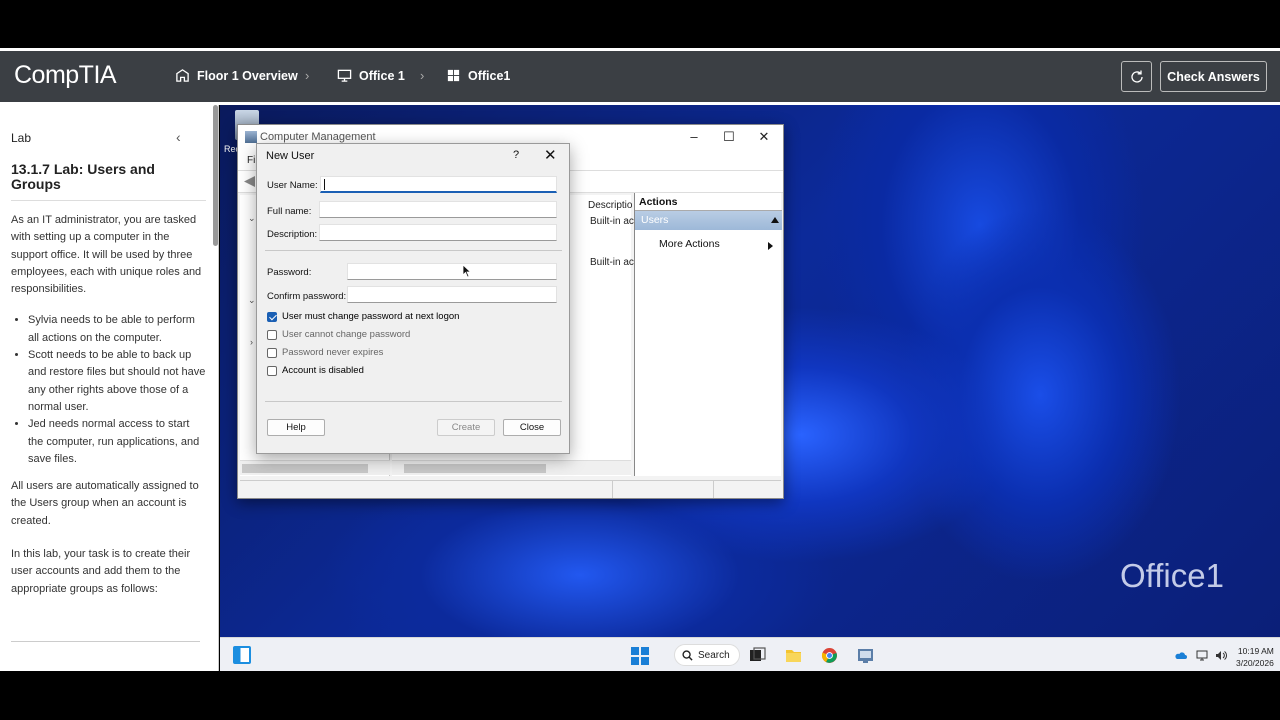  Describe the element at coordinates (289, 211) in the screenshot. I see `full-name-label: Full name:` at that location.